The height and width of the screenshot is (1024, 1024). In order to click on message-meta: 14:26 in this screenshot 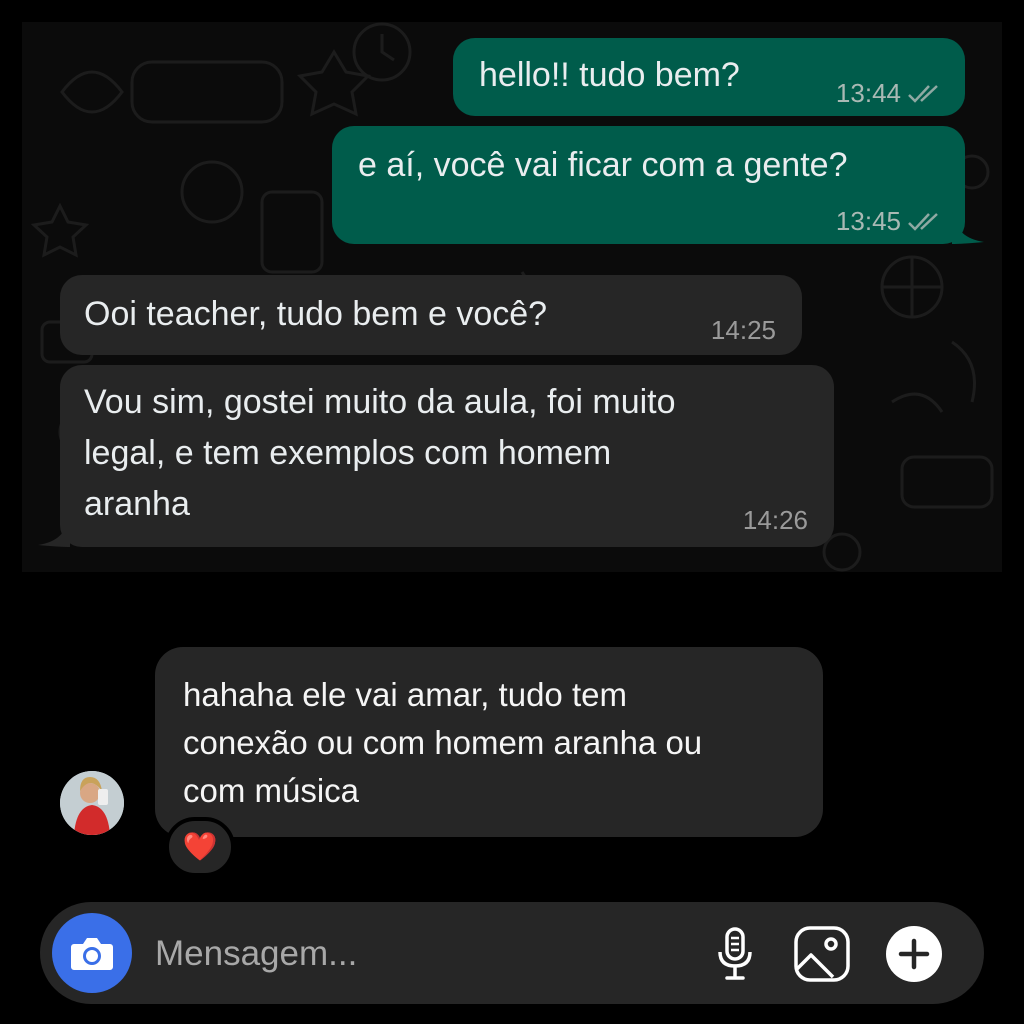, I will do `click(775, 520)`.